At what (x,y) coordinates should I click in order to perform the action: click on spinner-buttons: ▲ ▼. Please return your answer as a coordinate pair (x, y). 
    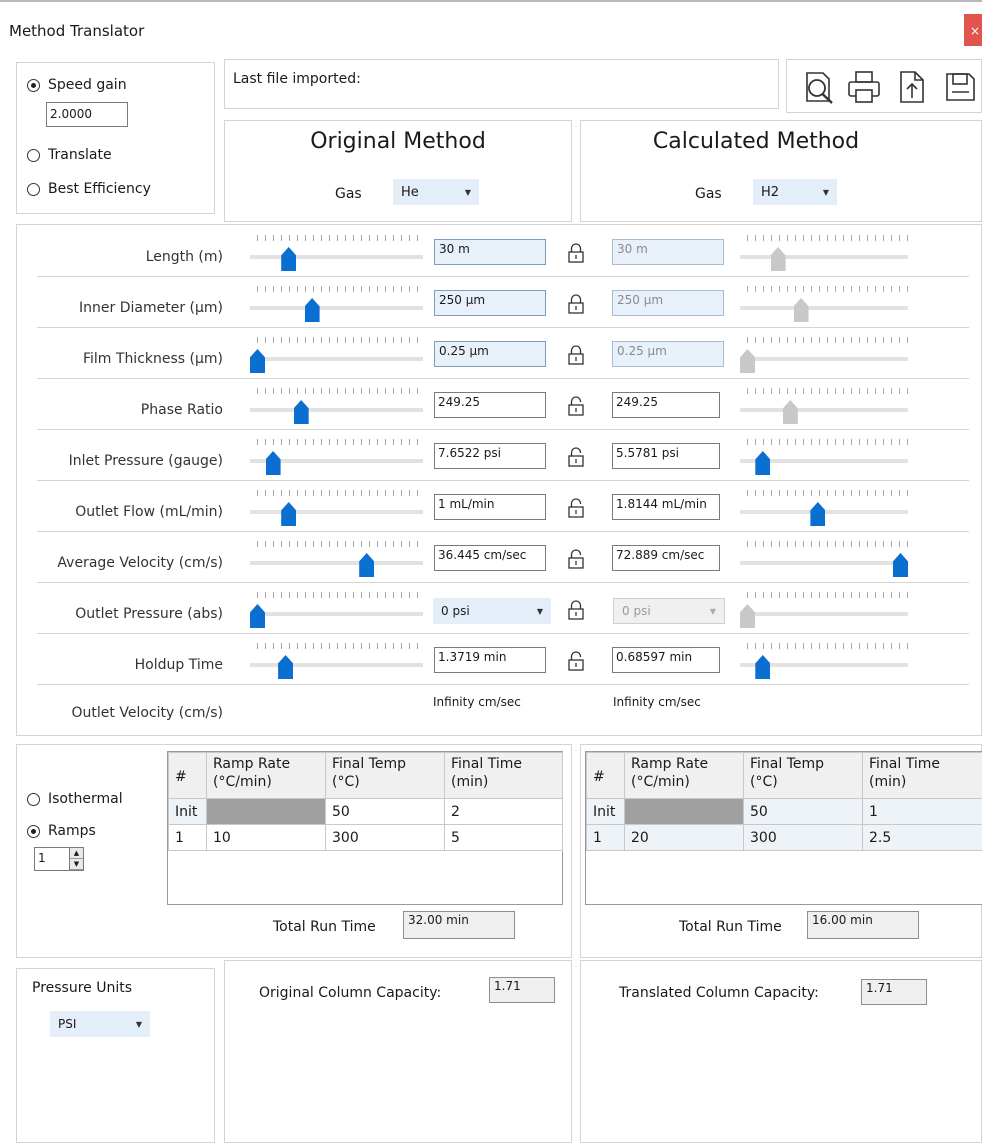
    Looking at the image, I should click on (76, 859).